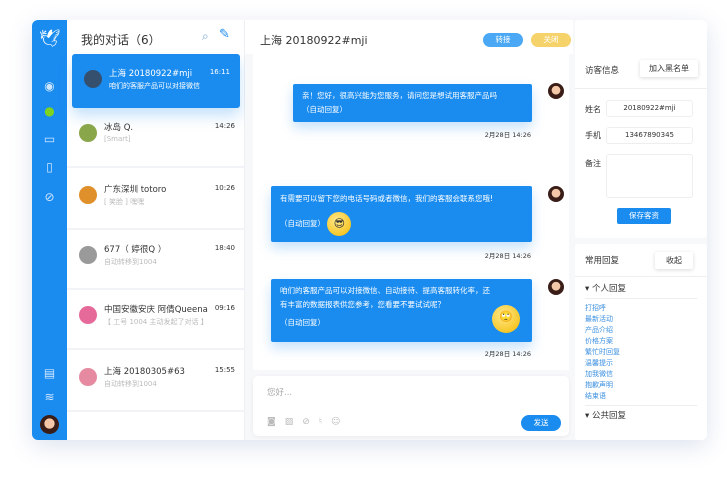 This screenshot has width=727, height=481. Describe the element at coordinates (49, 38) in the screenshot. I see `bird-logo-icon: 🕊` at that location.